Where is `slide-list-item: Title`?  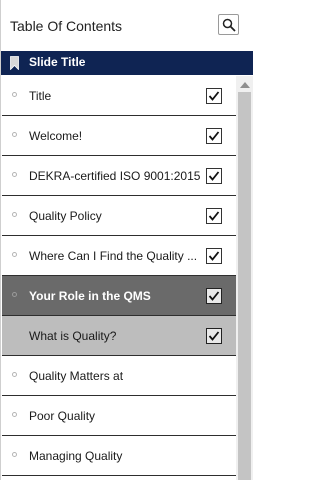
slide-list-item: Title is located at coordinates (119, 96).